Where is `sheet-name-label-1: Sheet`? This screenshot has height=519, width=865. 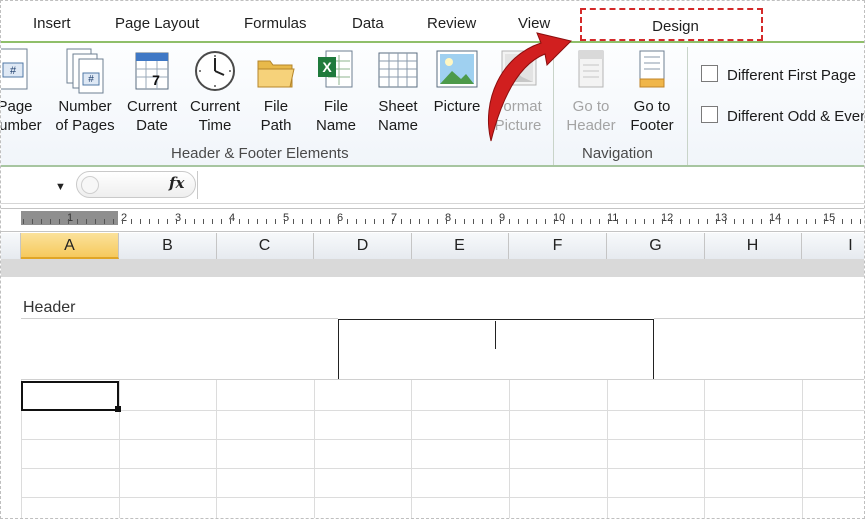 sheet-name-label-1: Sheet is located at coordinates (398, 106).